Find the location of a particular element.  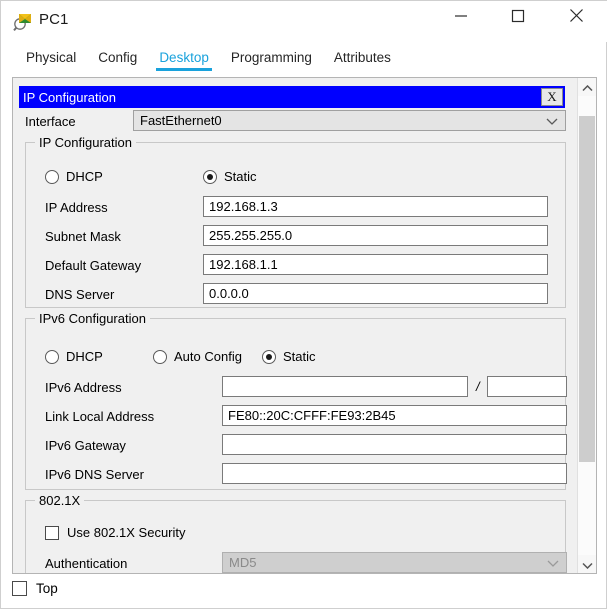

use-8021x-security-checkbox: Use 802.1X Security is located at coordinates (115, 532).